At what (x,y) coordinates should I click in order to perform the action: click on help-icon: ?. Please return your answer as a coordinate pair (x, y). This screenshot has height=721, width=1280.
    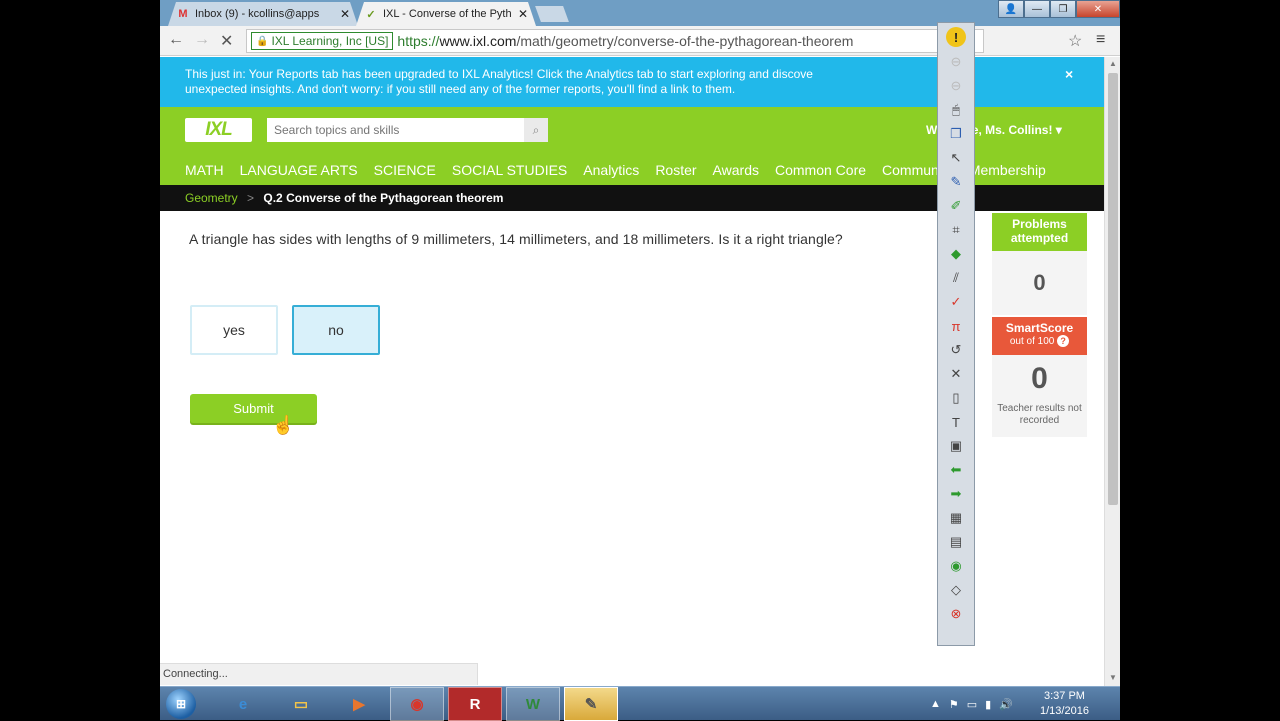
    Looking at the image, I should click on (1063, 341).